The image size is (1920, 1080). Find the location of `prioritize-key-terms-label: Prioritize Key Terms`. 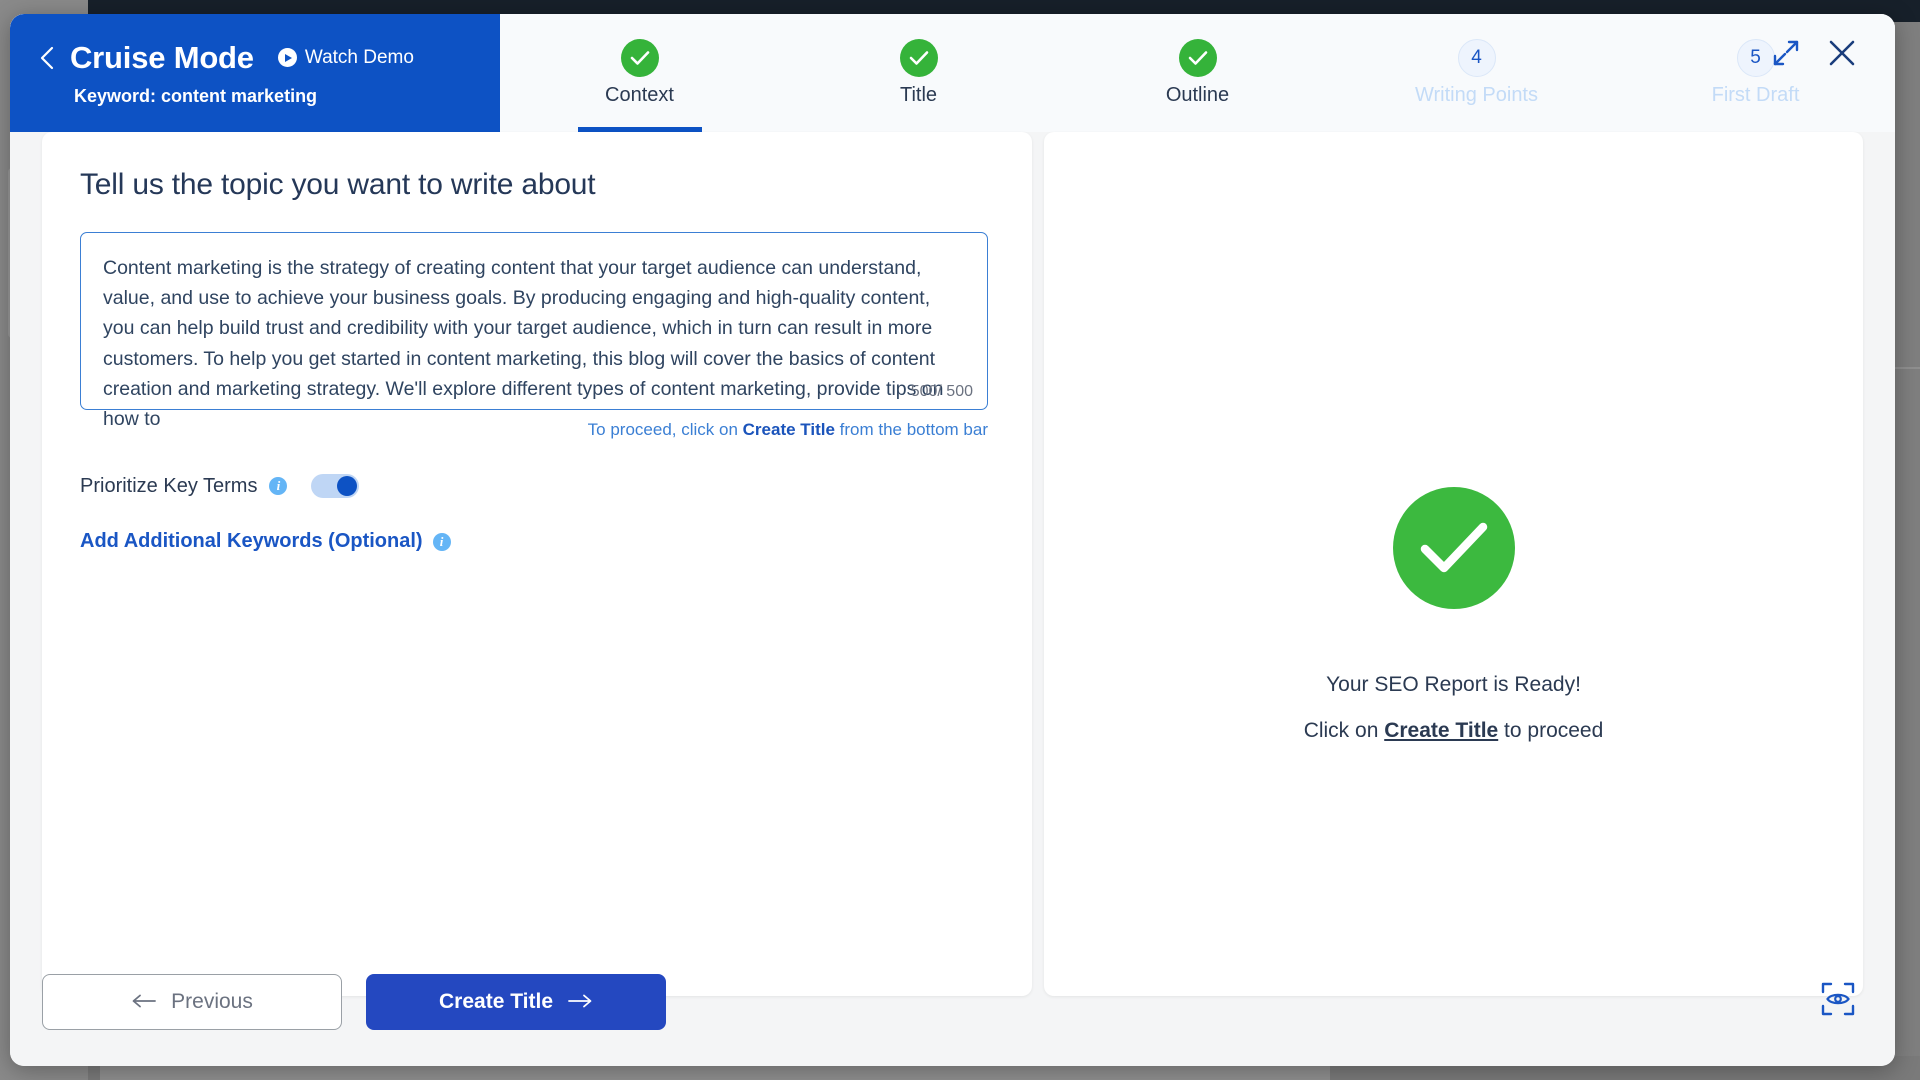

prioritize-key-terms-label: Prioritize Key Terms is located at coordinates (169, 485).